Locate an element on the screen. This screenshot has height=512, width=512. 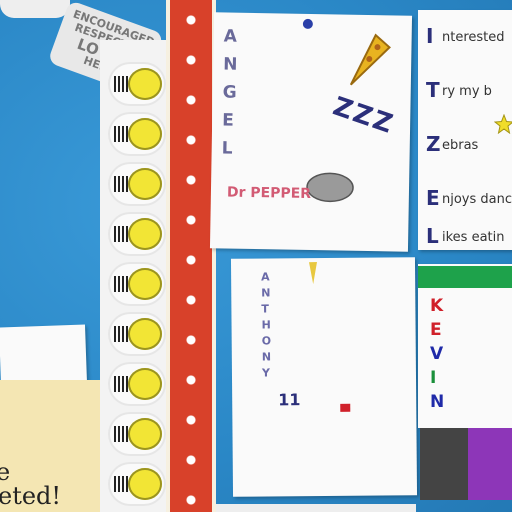
kevin-coloring is located at coordinates (466, 464).